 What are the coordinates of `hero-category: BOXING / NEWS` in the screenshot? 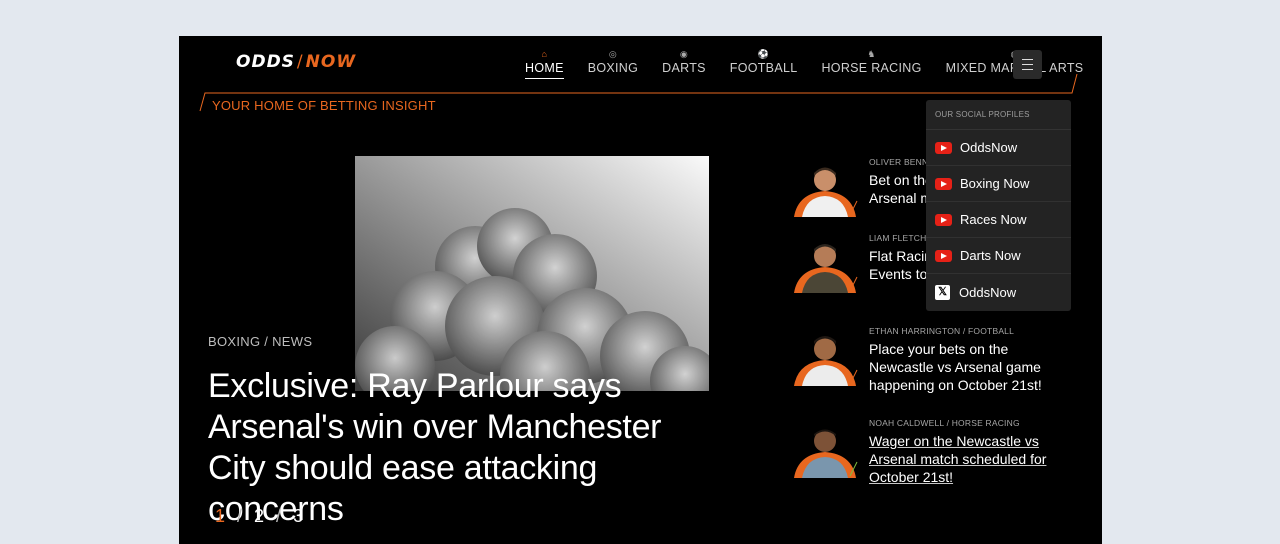 It's located at (260, 341).